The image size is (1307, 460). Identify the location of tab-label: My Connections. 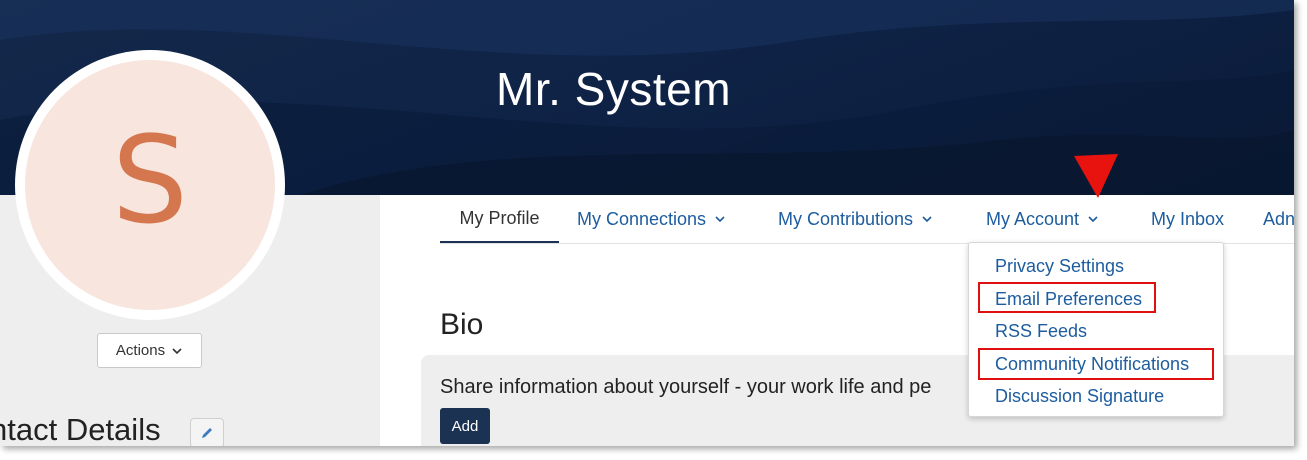
(642, 218).